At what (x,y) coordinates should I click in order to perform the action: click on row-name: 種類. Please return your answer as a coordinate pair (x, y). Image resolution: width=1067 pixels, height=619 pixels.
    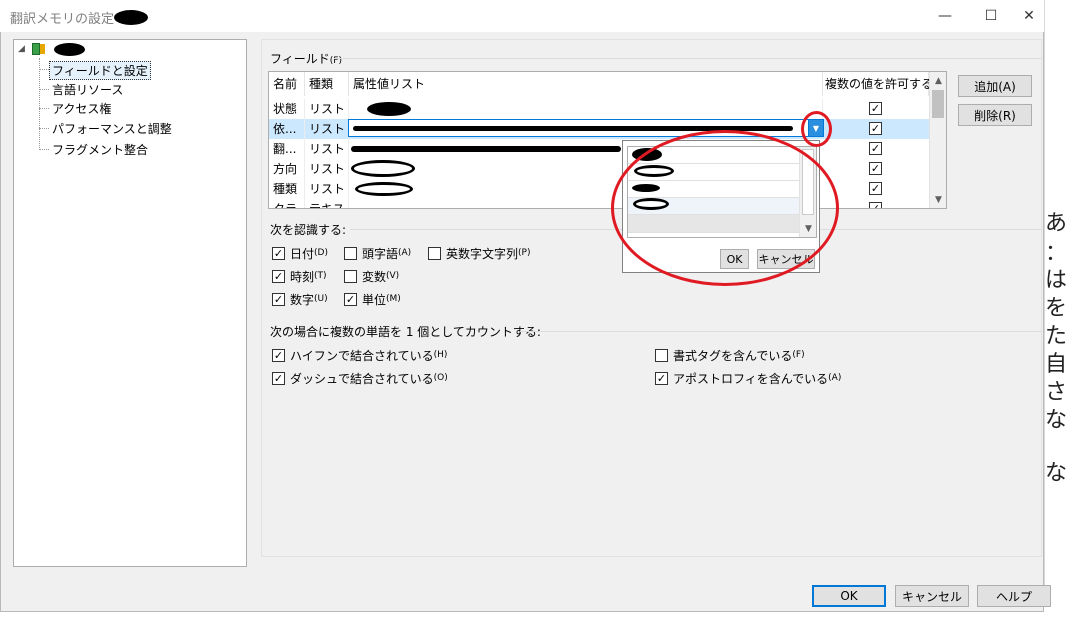
    Looking at the image, I should click on (287, 189).